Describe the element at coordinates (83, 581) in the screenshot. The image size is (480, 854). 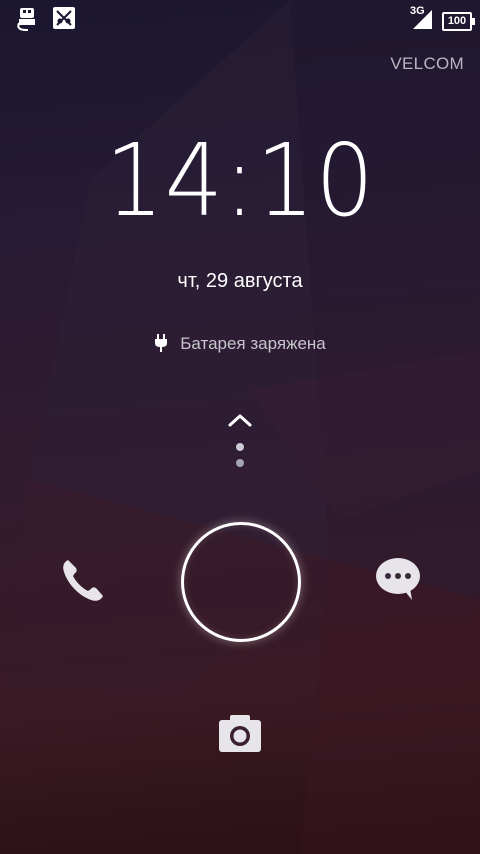
I see `phone-icon` at that location.